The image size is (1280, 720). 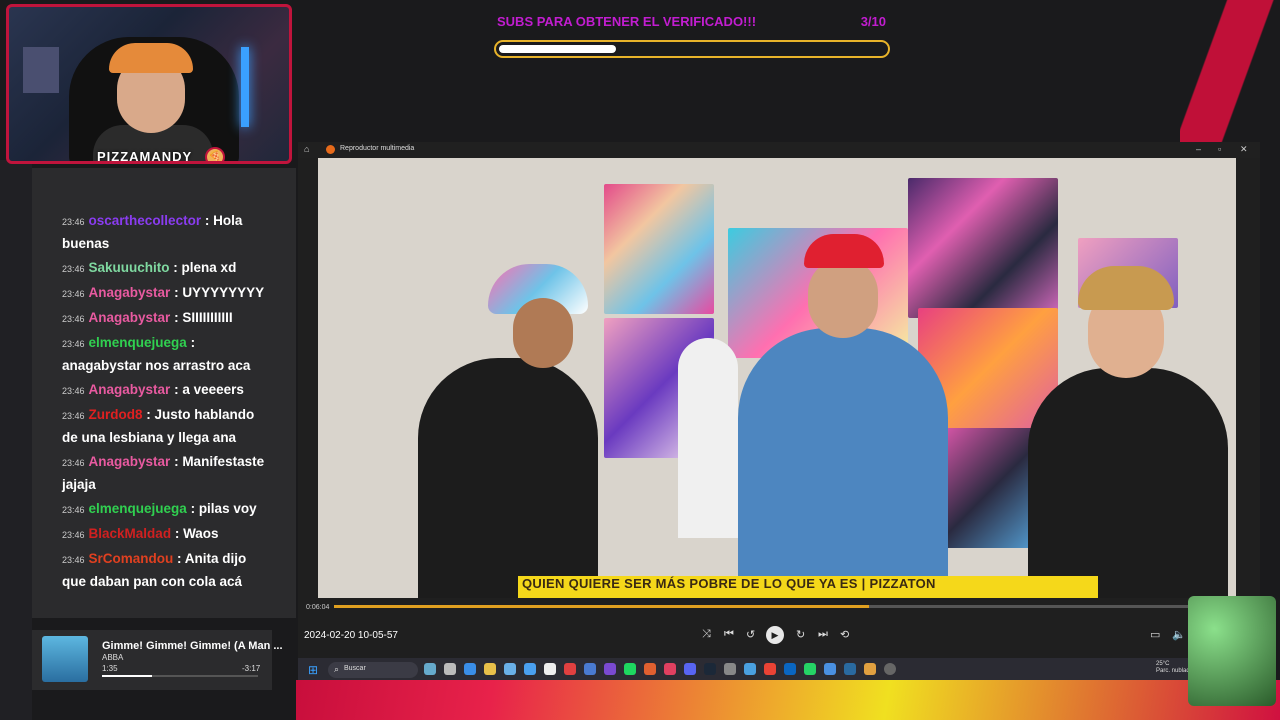 What do you see at coordinates (129, 267) in the screenshot?
I see `chat-username: Sakuuuchito` at bounding box center [129, 267].